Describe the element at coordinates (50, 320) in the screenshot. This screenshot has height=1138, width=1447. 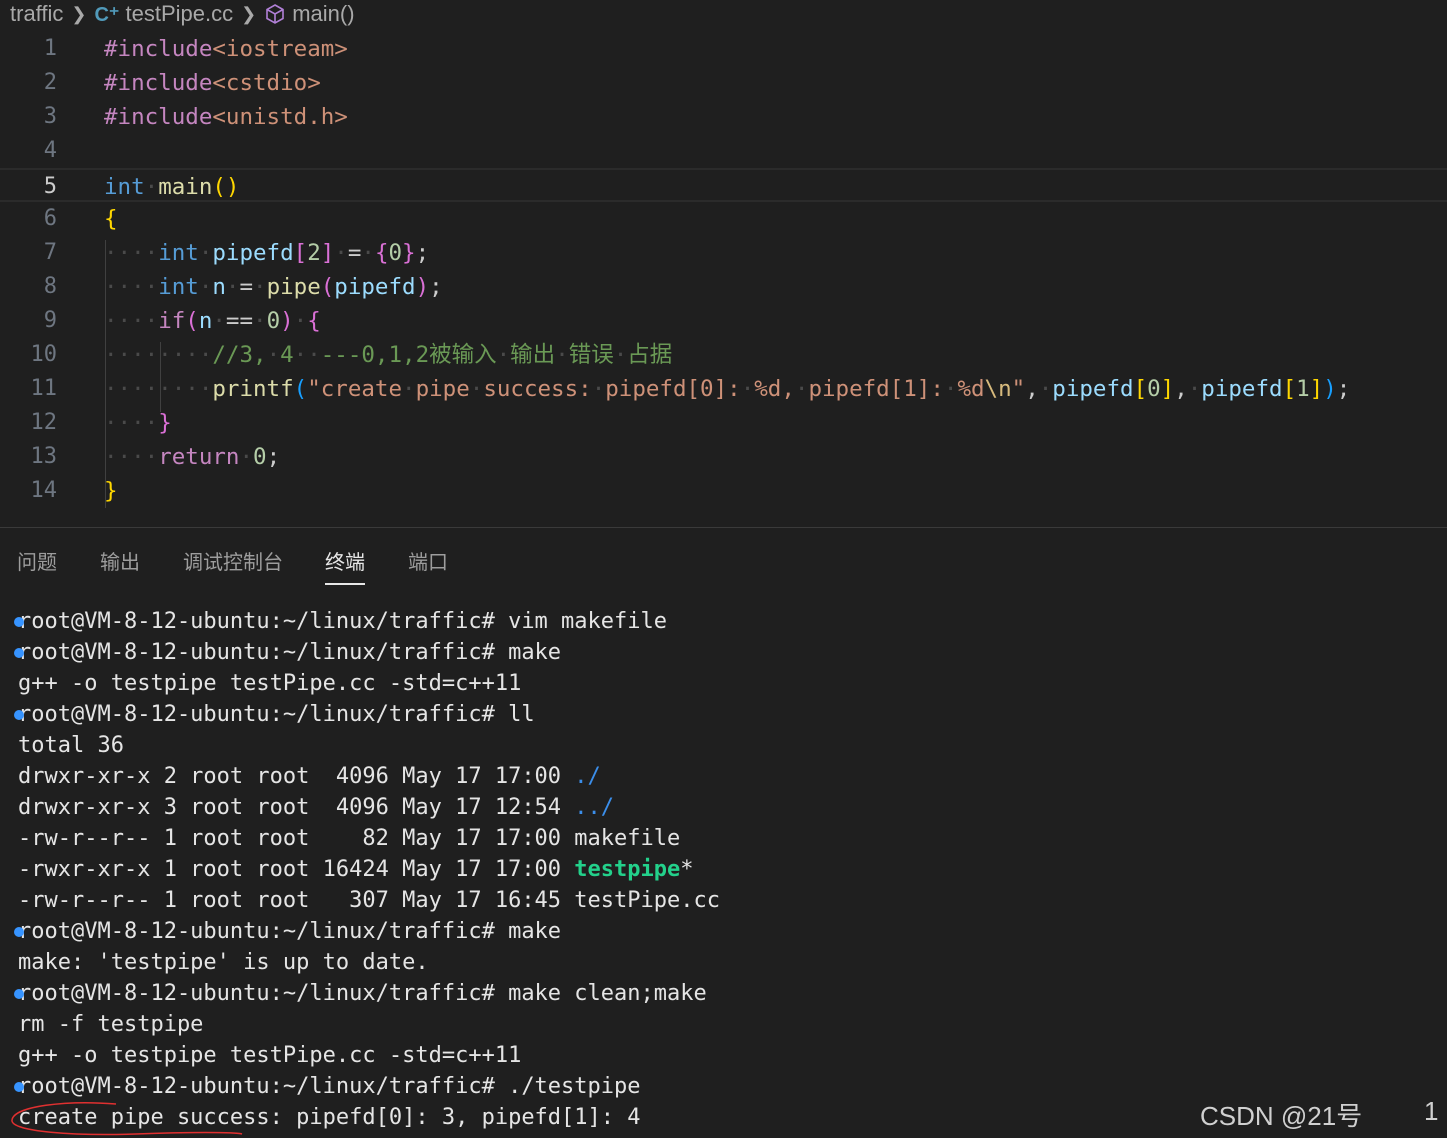
I see `line-number: 9` at that location.